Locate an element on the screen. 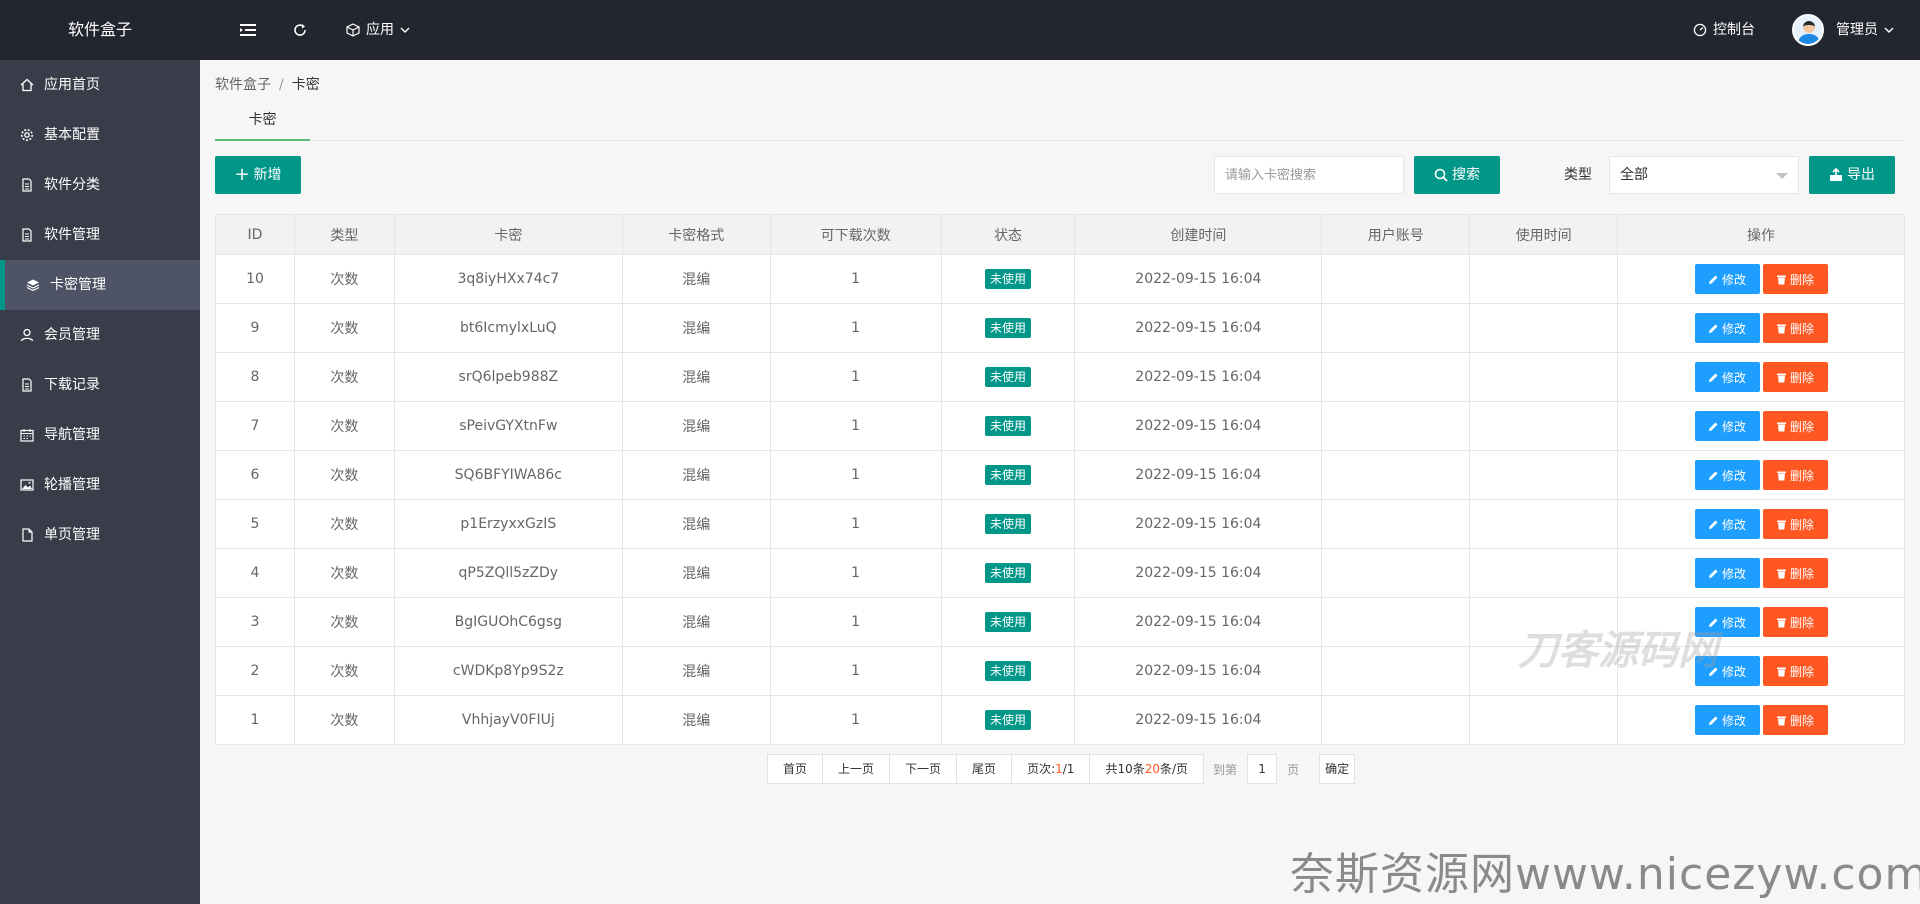 Image resolution: width=1920 pixels, height=904 pixels. sidebar-item-2: 软件分类 is located at coordinates (100, 185).